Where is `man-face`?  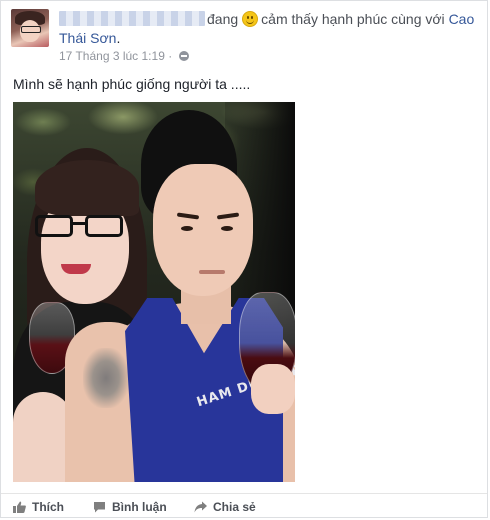
man-face is located at coordinates (203, 230).